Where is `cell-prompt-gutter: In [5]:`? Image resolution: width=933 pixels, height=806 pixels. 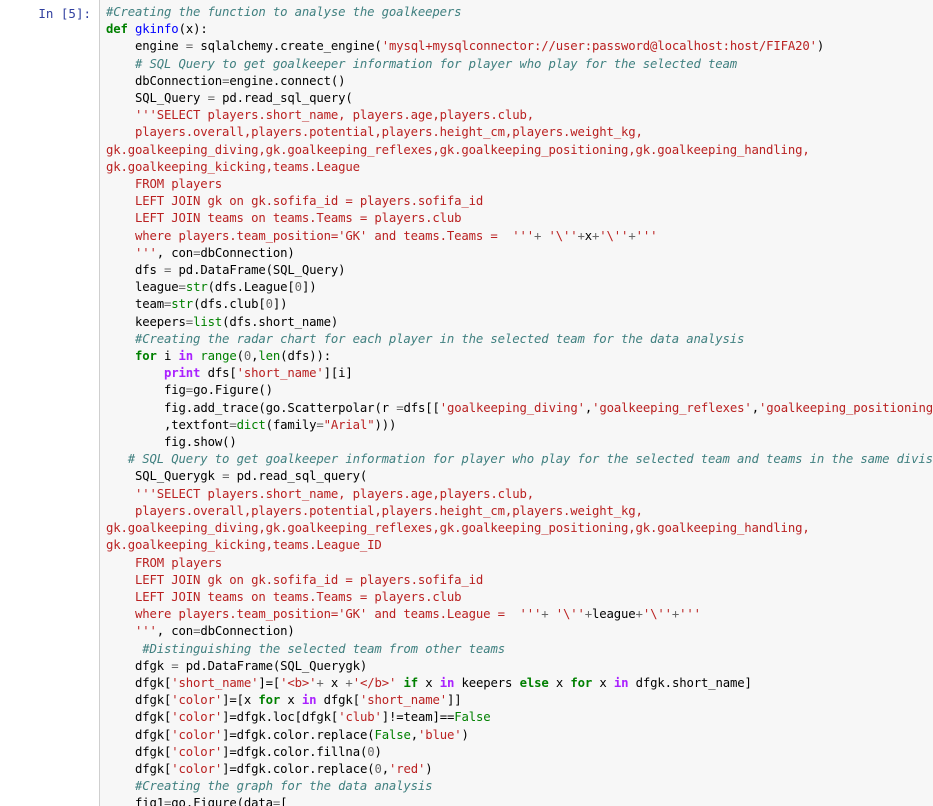 cell-prompt-gutter: In [5]: is located at coordinates (49, 11).